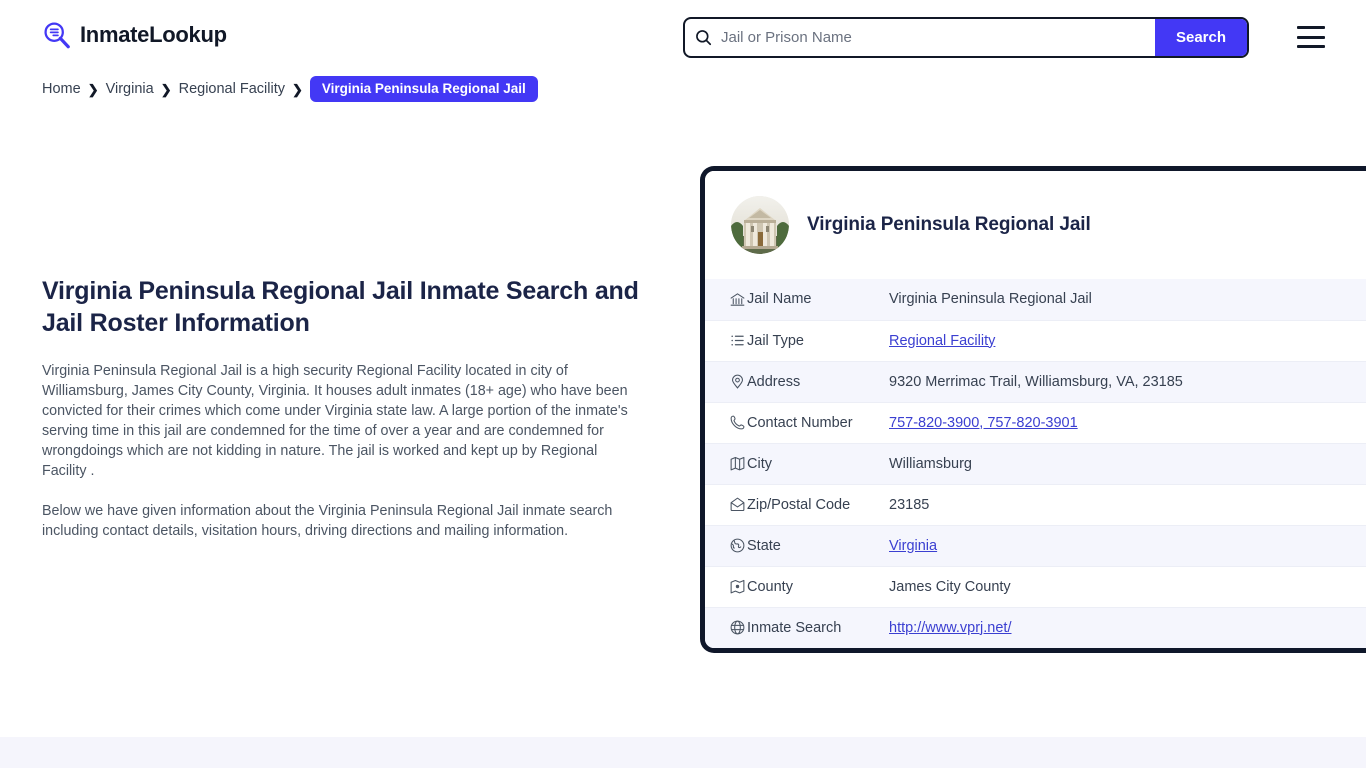 The width and height of the screenshot is (1366, 768). I want to click on row-value-jail-type: Regional Facility, so click(1127, 340).